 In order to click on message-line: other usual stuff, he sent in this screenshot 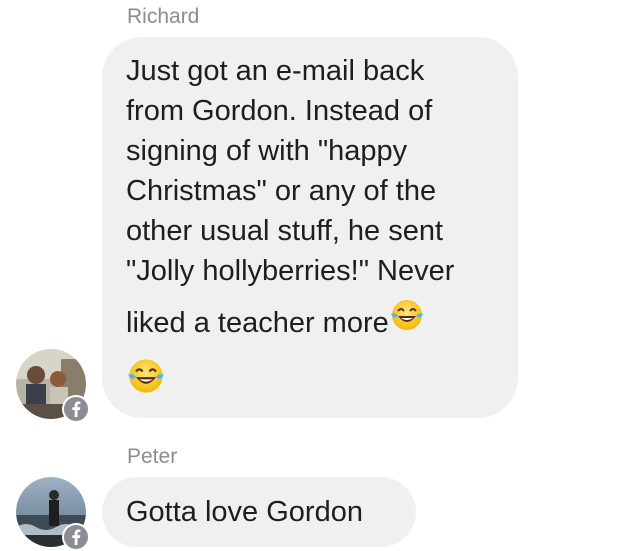, I will do `click(285, 231)`.